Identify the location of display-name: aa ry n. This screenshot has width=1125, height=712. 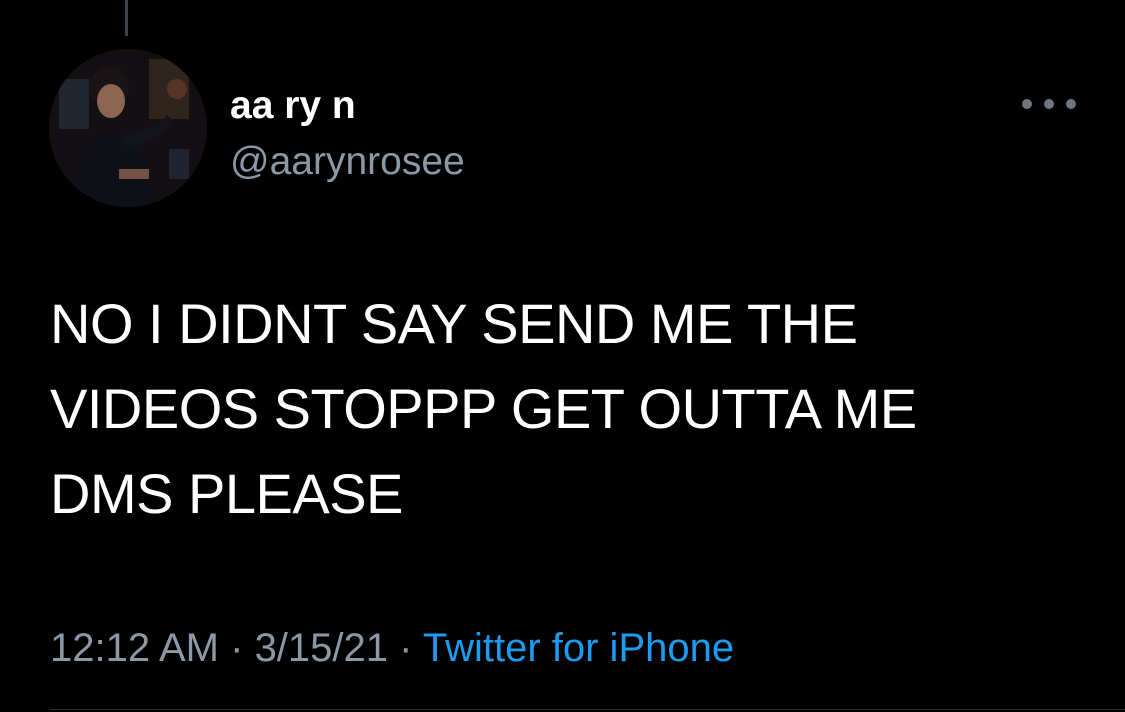
(293, 106).